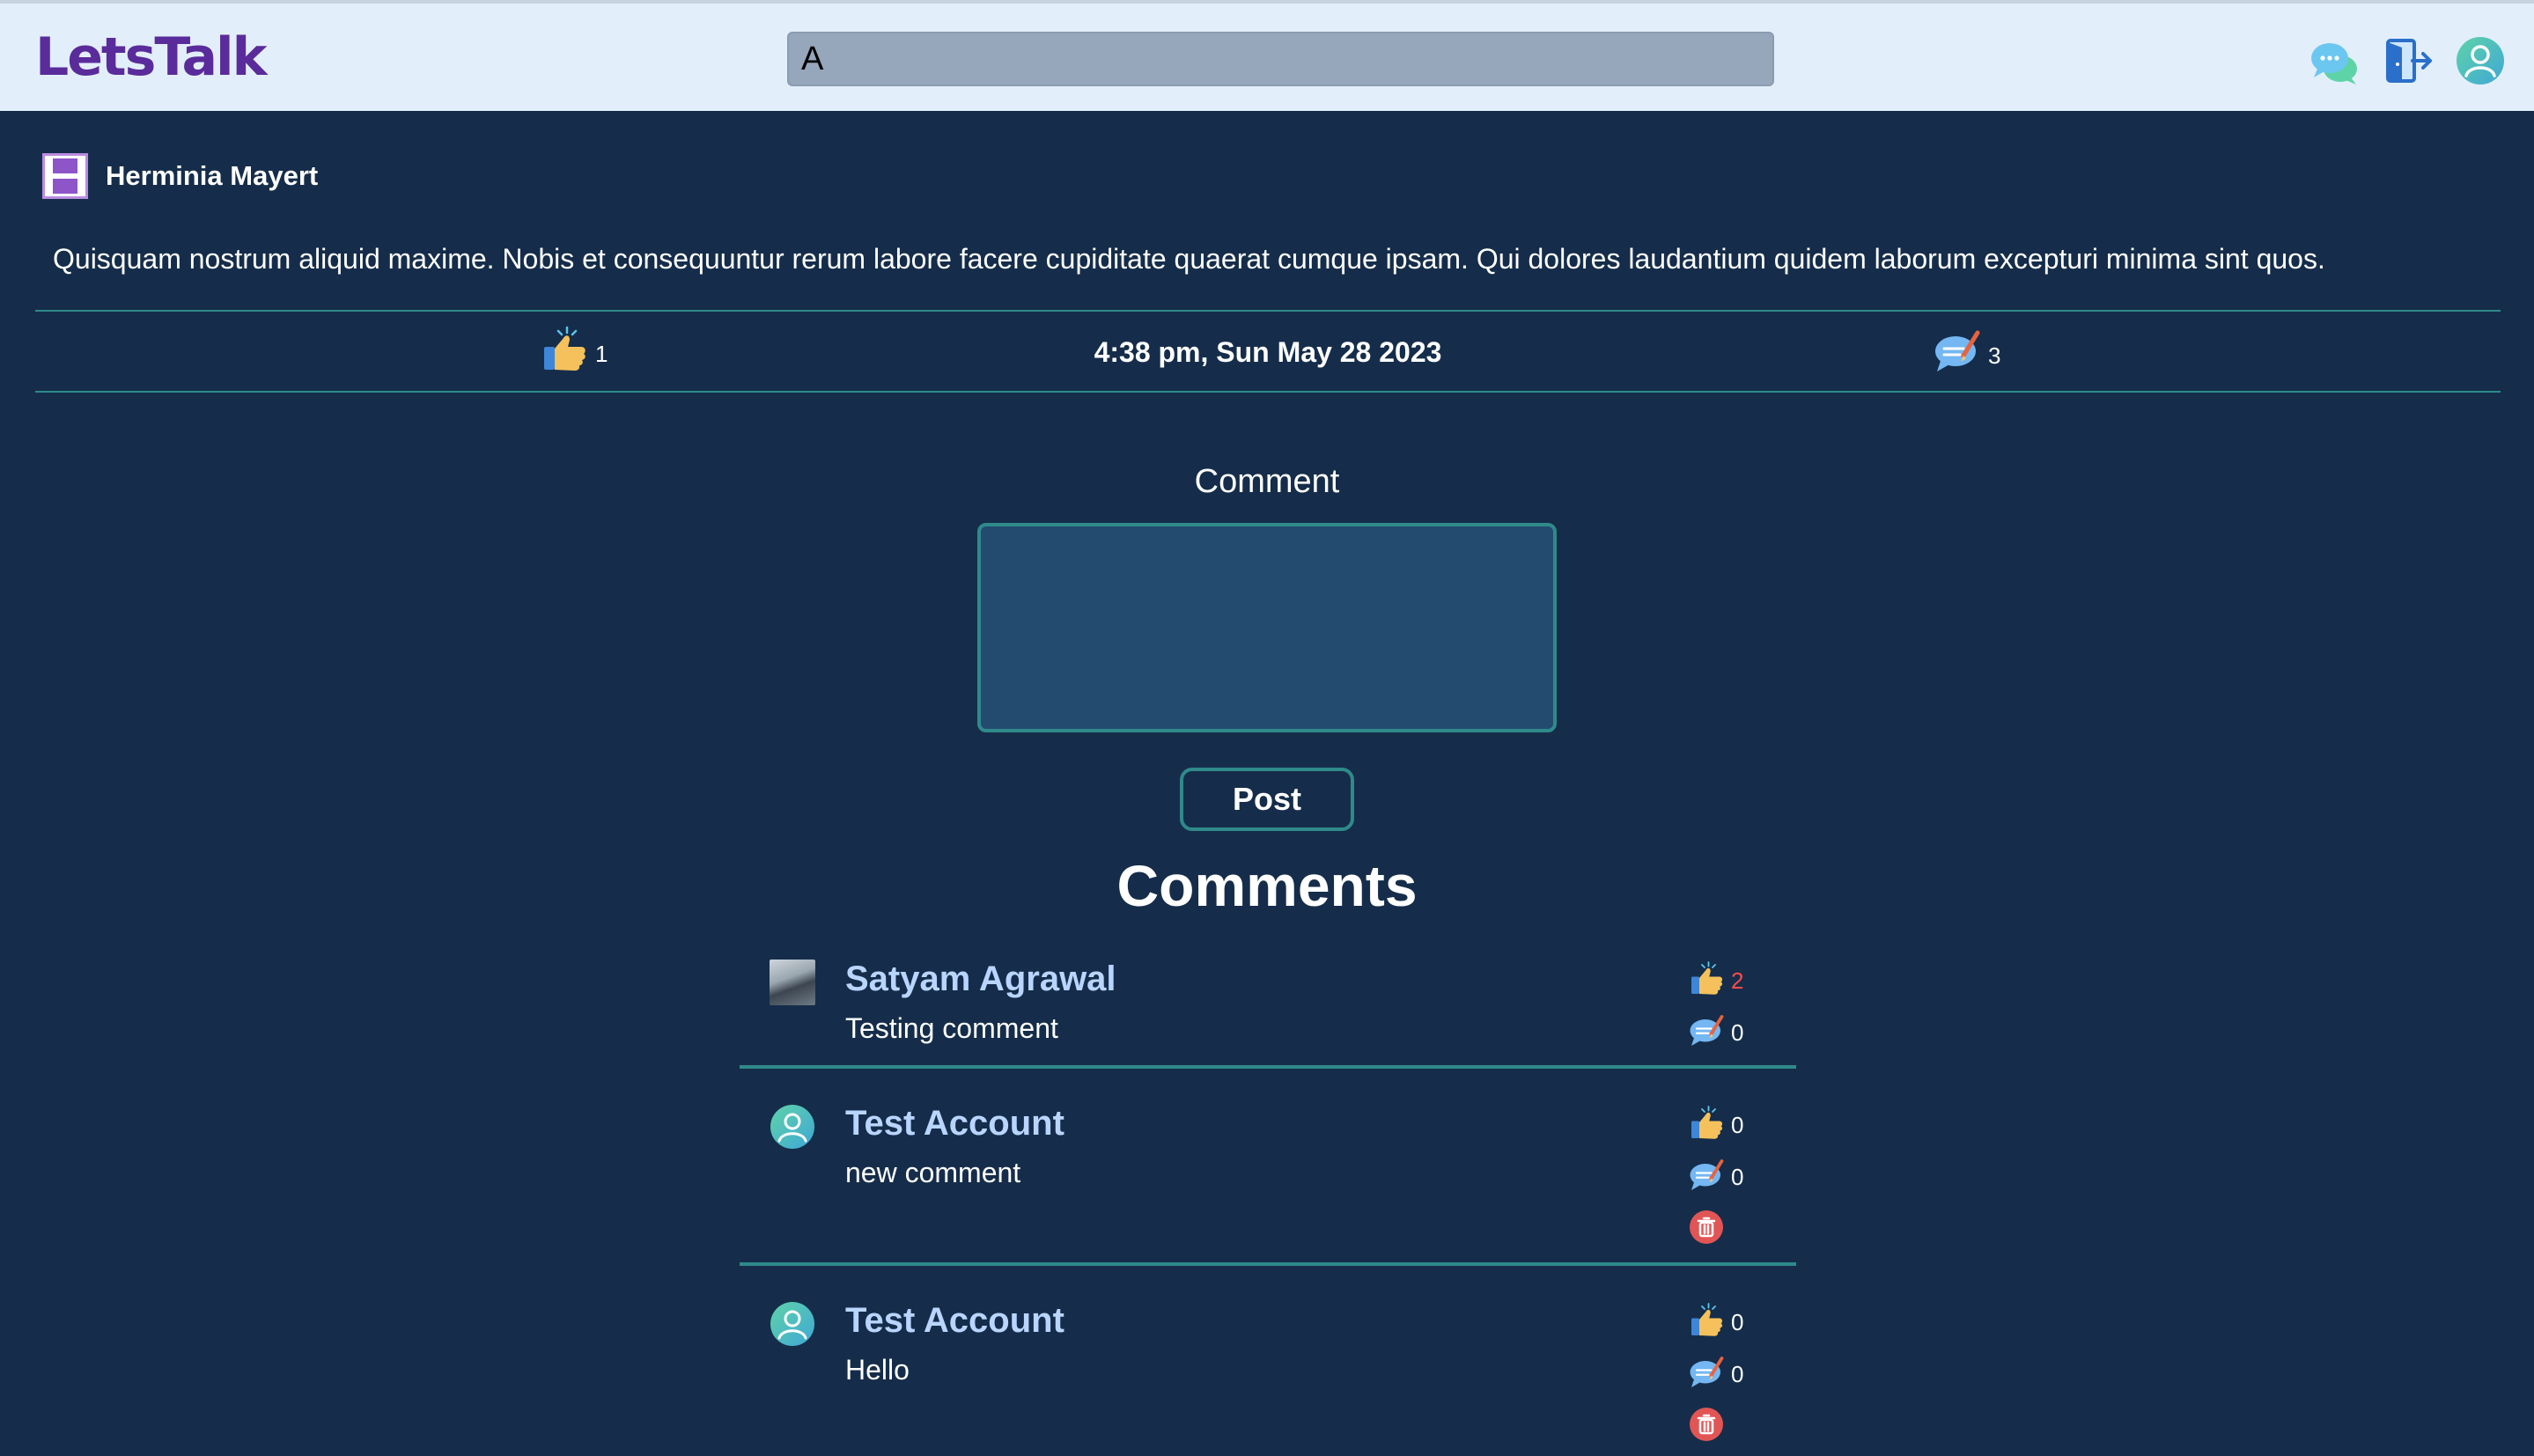  Describe the element at coordinates (2408, 61) in the screenshot. I see `logout-door-icon` at that location.